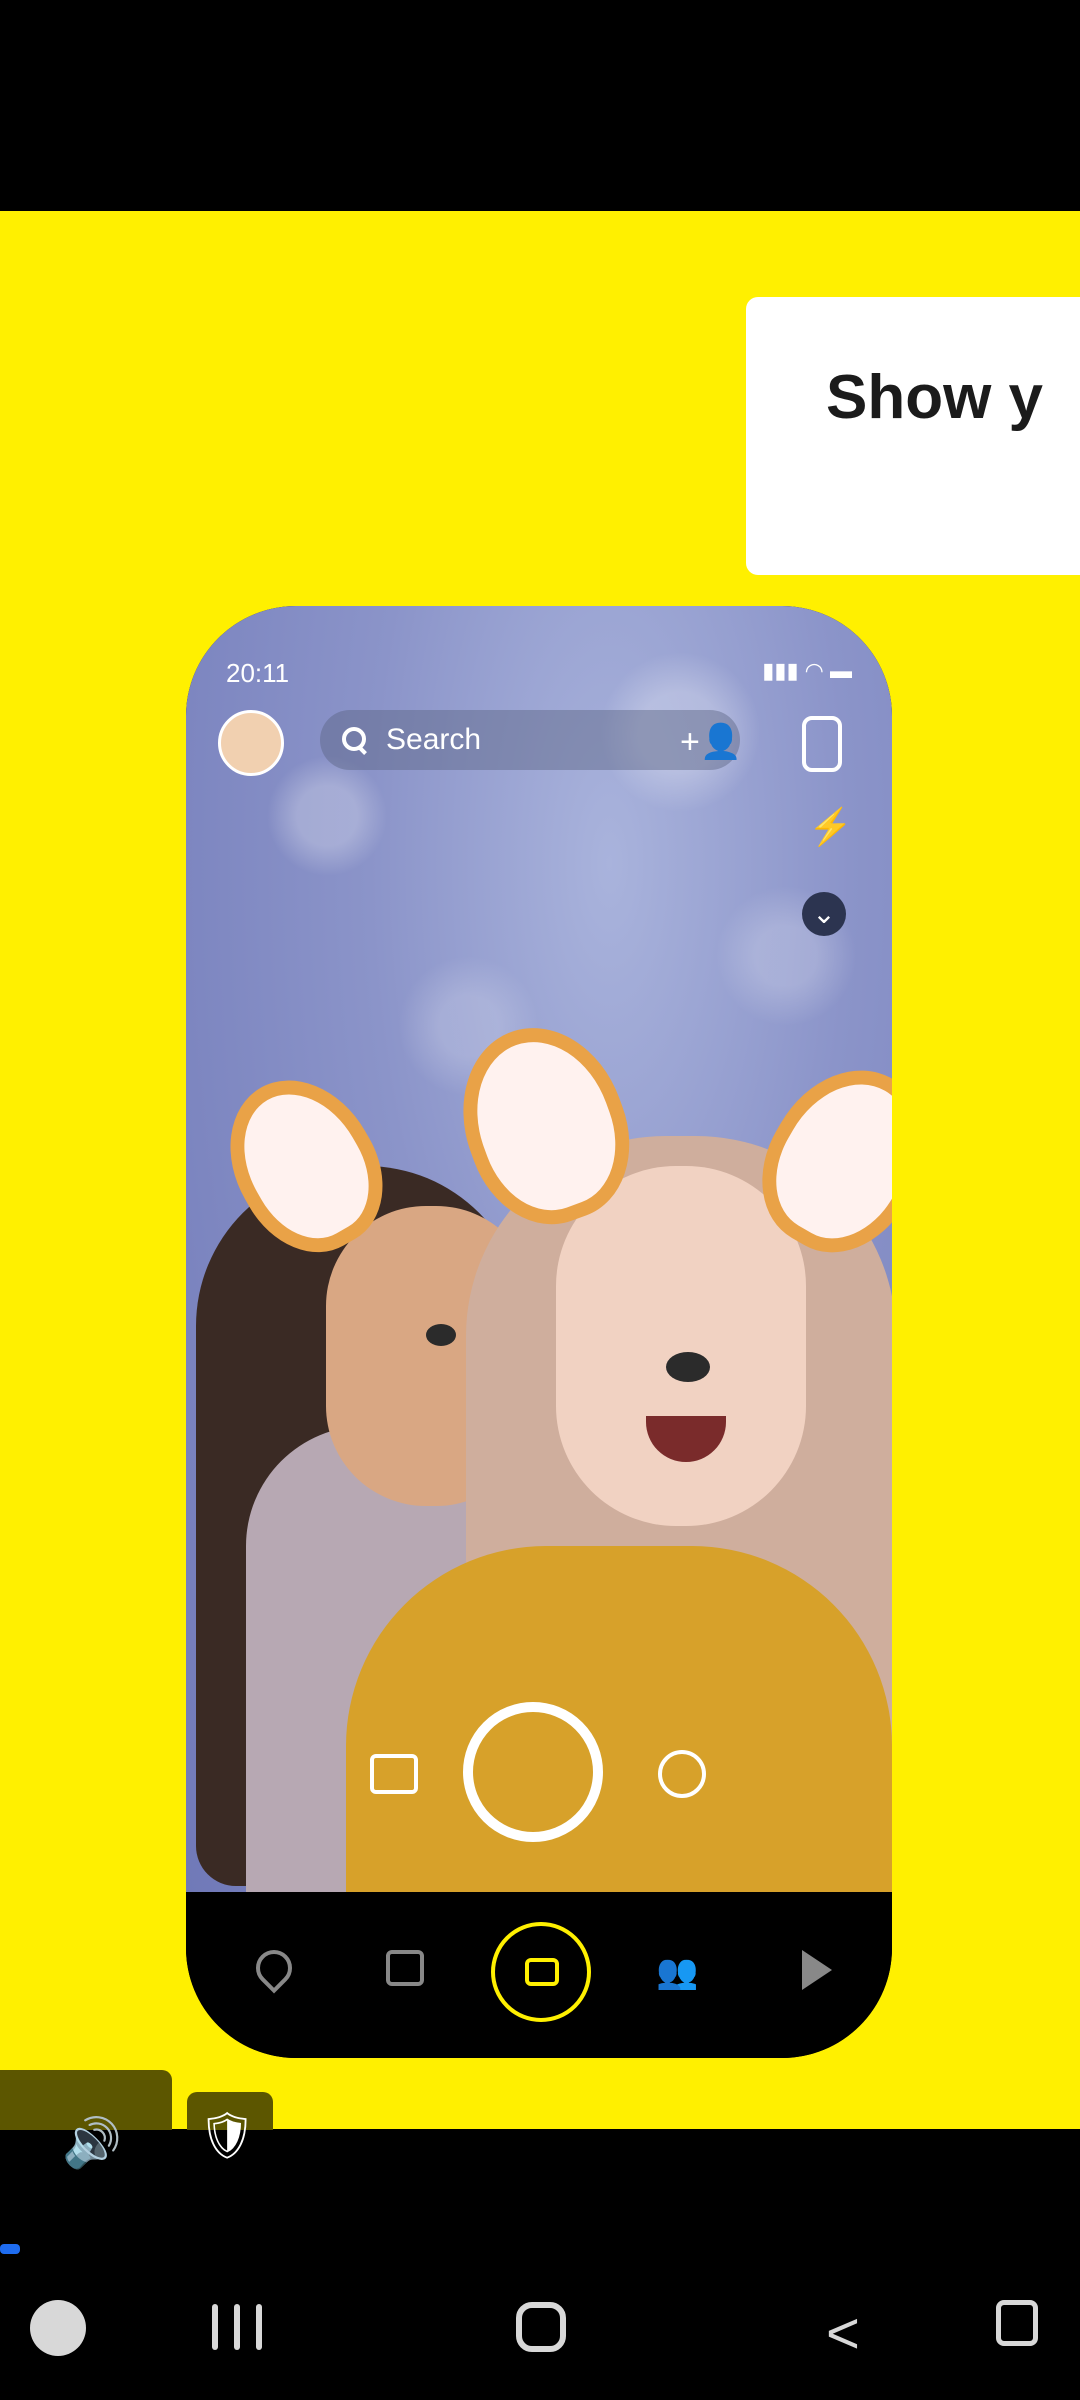 This screenshot has height=2400, width=1080. What do you see at coordinates (530, 740) in the screenshot?
I see `search-bar: Search` at bounding box center [530, 740].